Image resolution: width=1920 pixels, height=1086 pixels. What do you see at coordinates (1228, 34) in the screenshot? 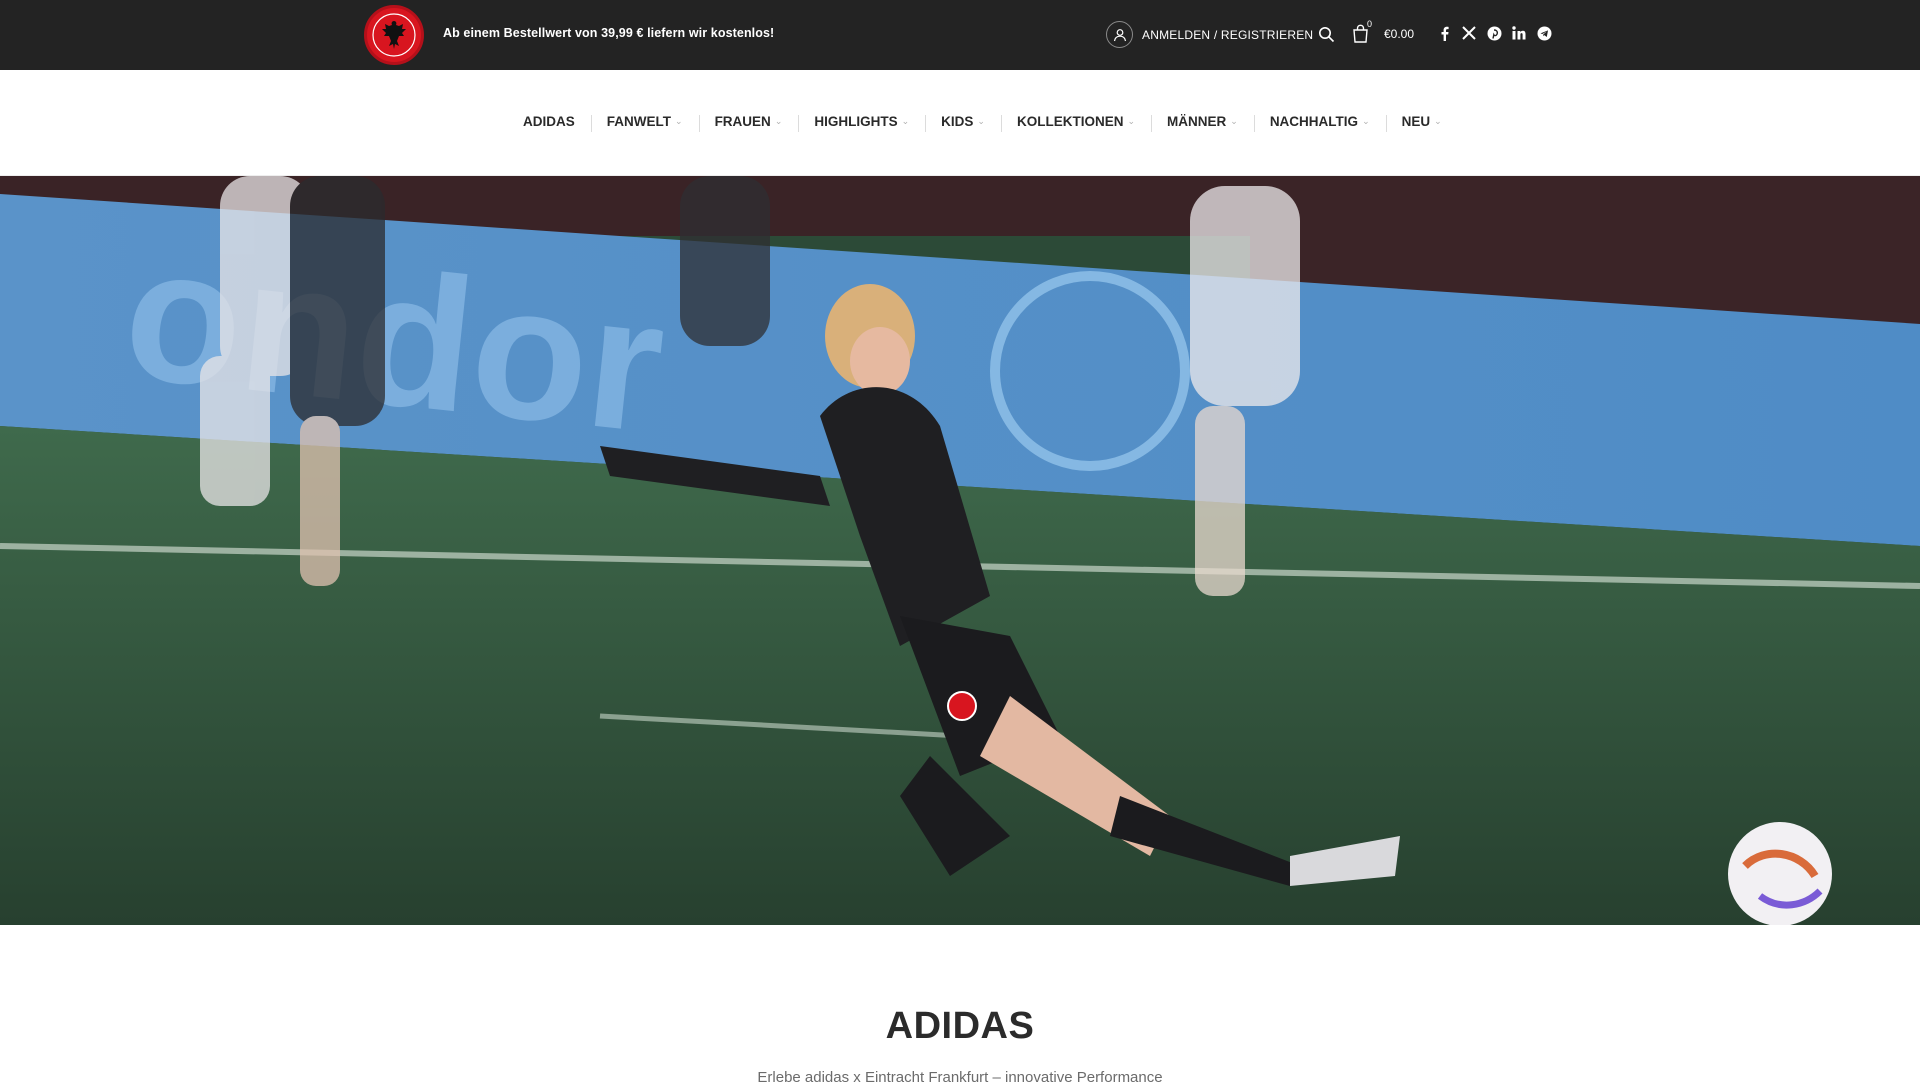
I see `account-label: ANMELDEN / REGISTRIEREN` at bounding box center [1228, 34].